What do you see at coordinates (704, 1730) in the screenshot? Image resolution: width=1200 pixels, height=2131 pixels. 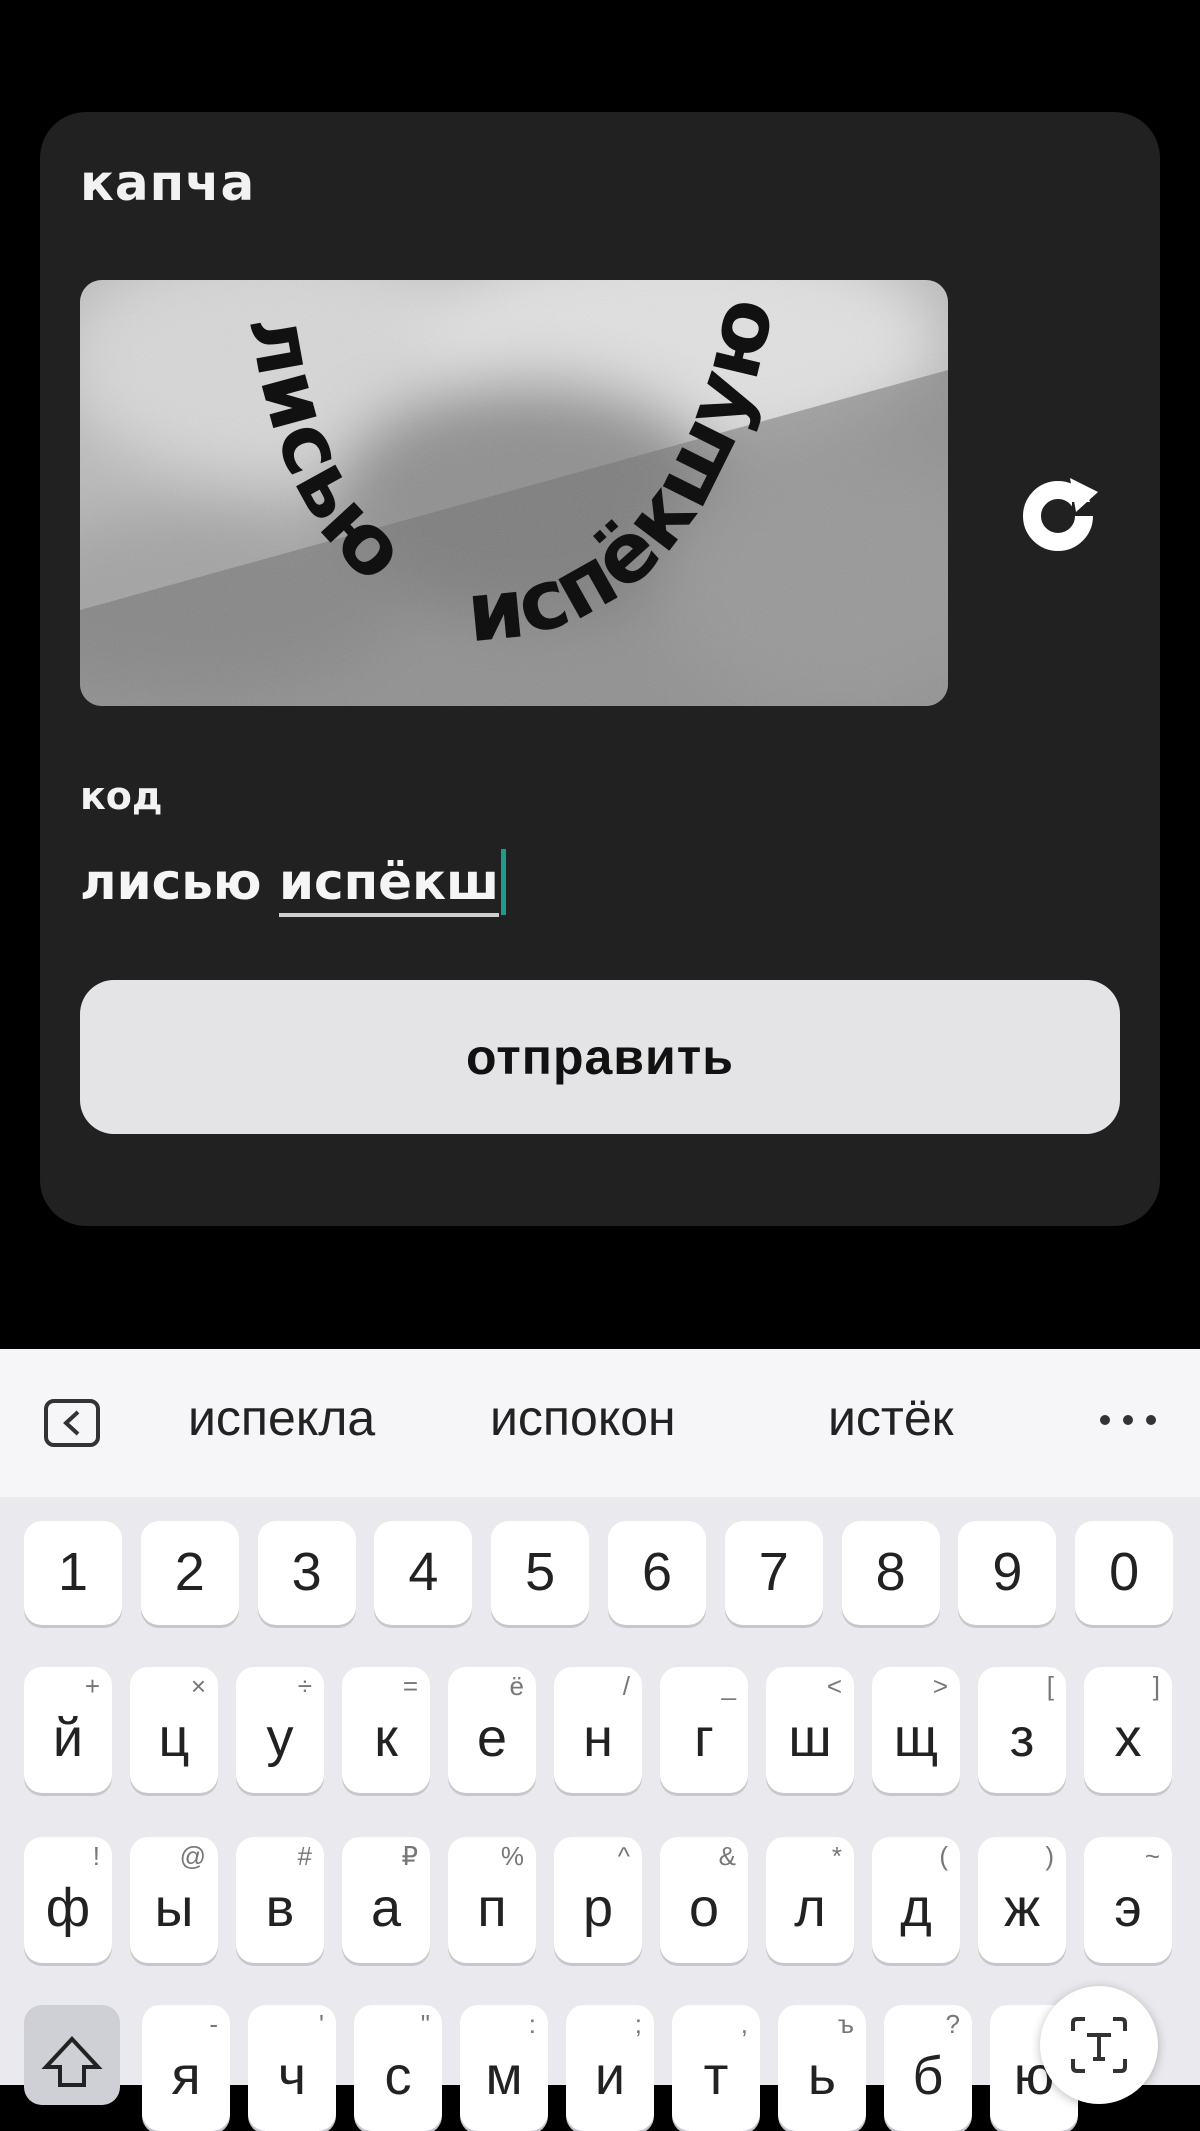 I see `key-г: _ г` at bounding box center [704, 1730].